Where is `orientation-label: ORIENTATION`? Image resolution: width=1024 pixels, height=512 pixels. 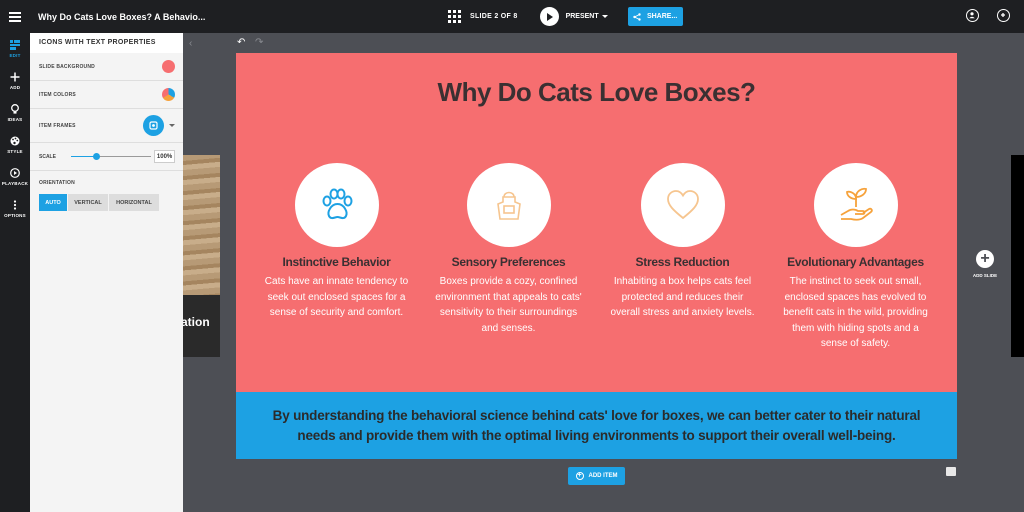 orientation-label: ORIENTATION is located at coordinates (57, 183).